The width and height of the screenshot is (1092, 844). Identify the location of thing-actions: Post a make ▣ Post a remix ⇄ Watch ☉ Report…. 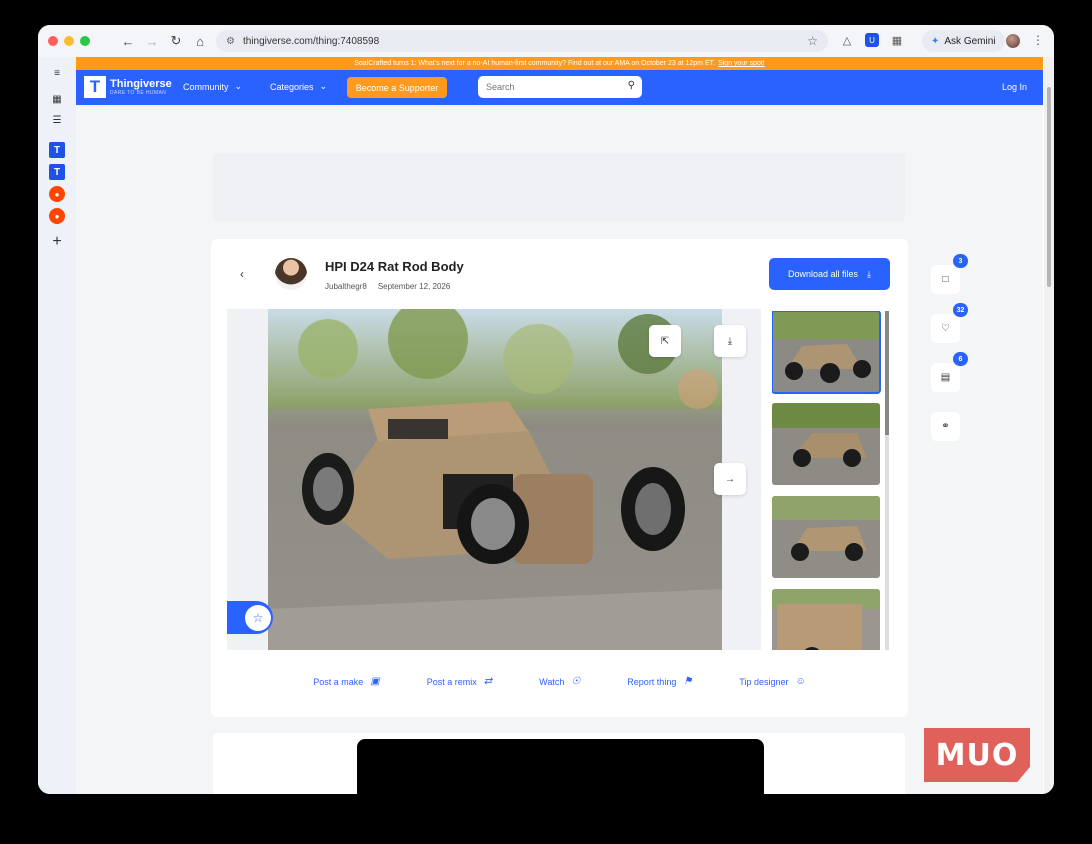
(559, 681).